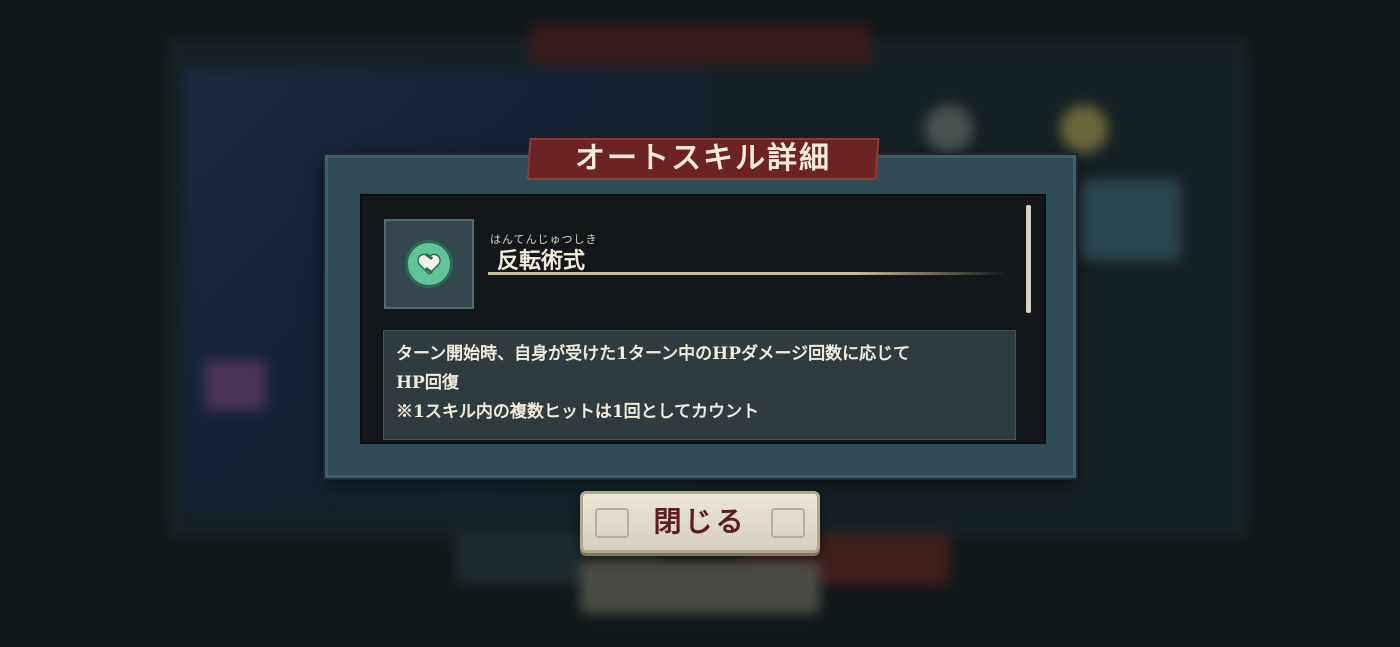  Describe the element at coordinates (700, 45) in the screenshot. I see `background-title-banner` at that location.